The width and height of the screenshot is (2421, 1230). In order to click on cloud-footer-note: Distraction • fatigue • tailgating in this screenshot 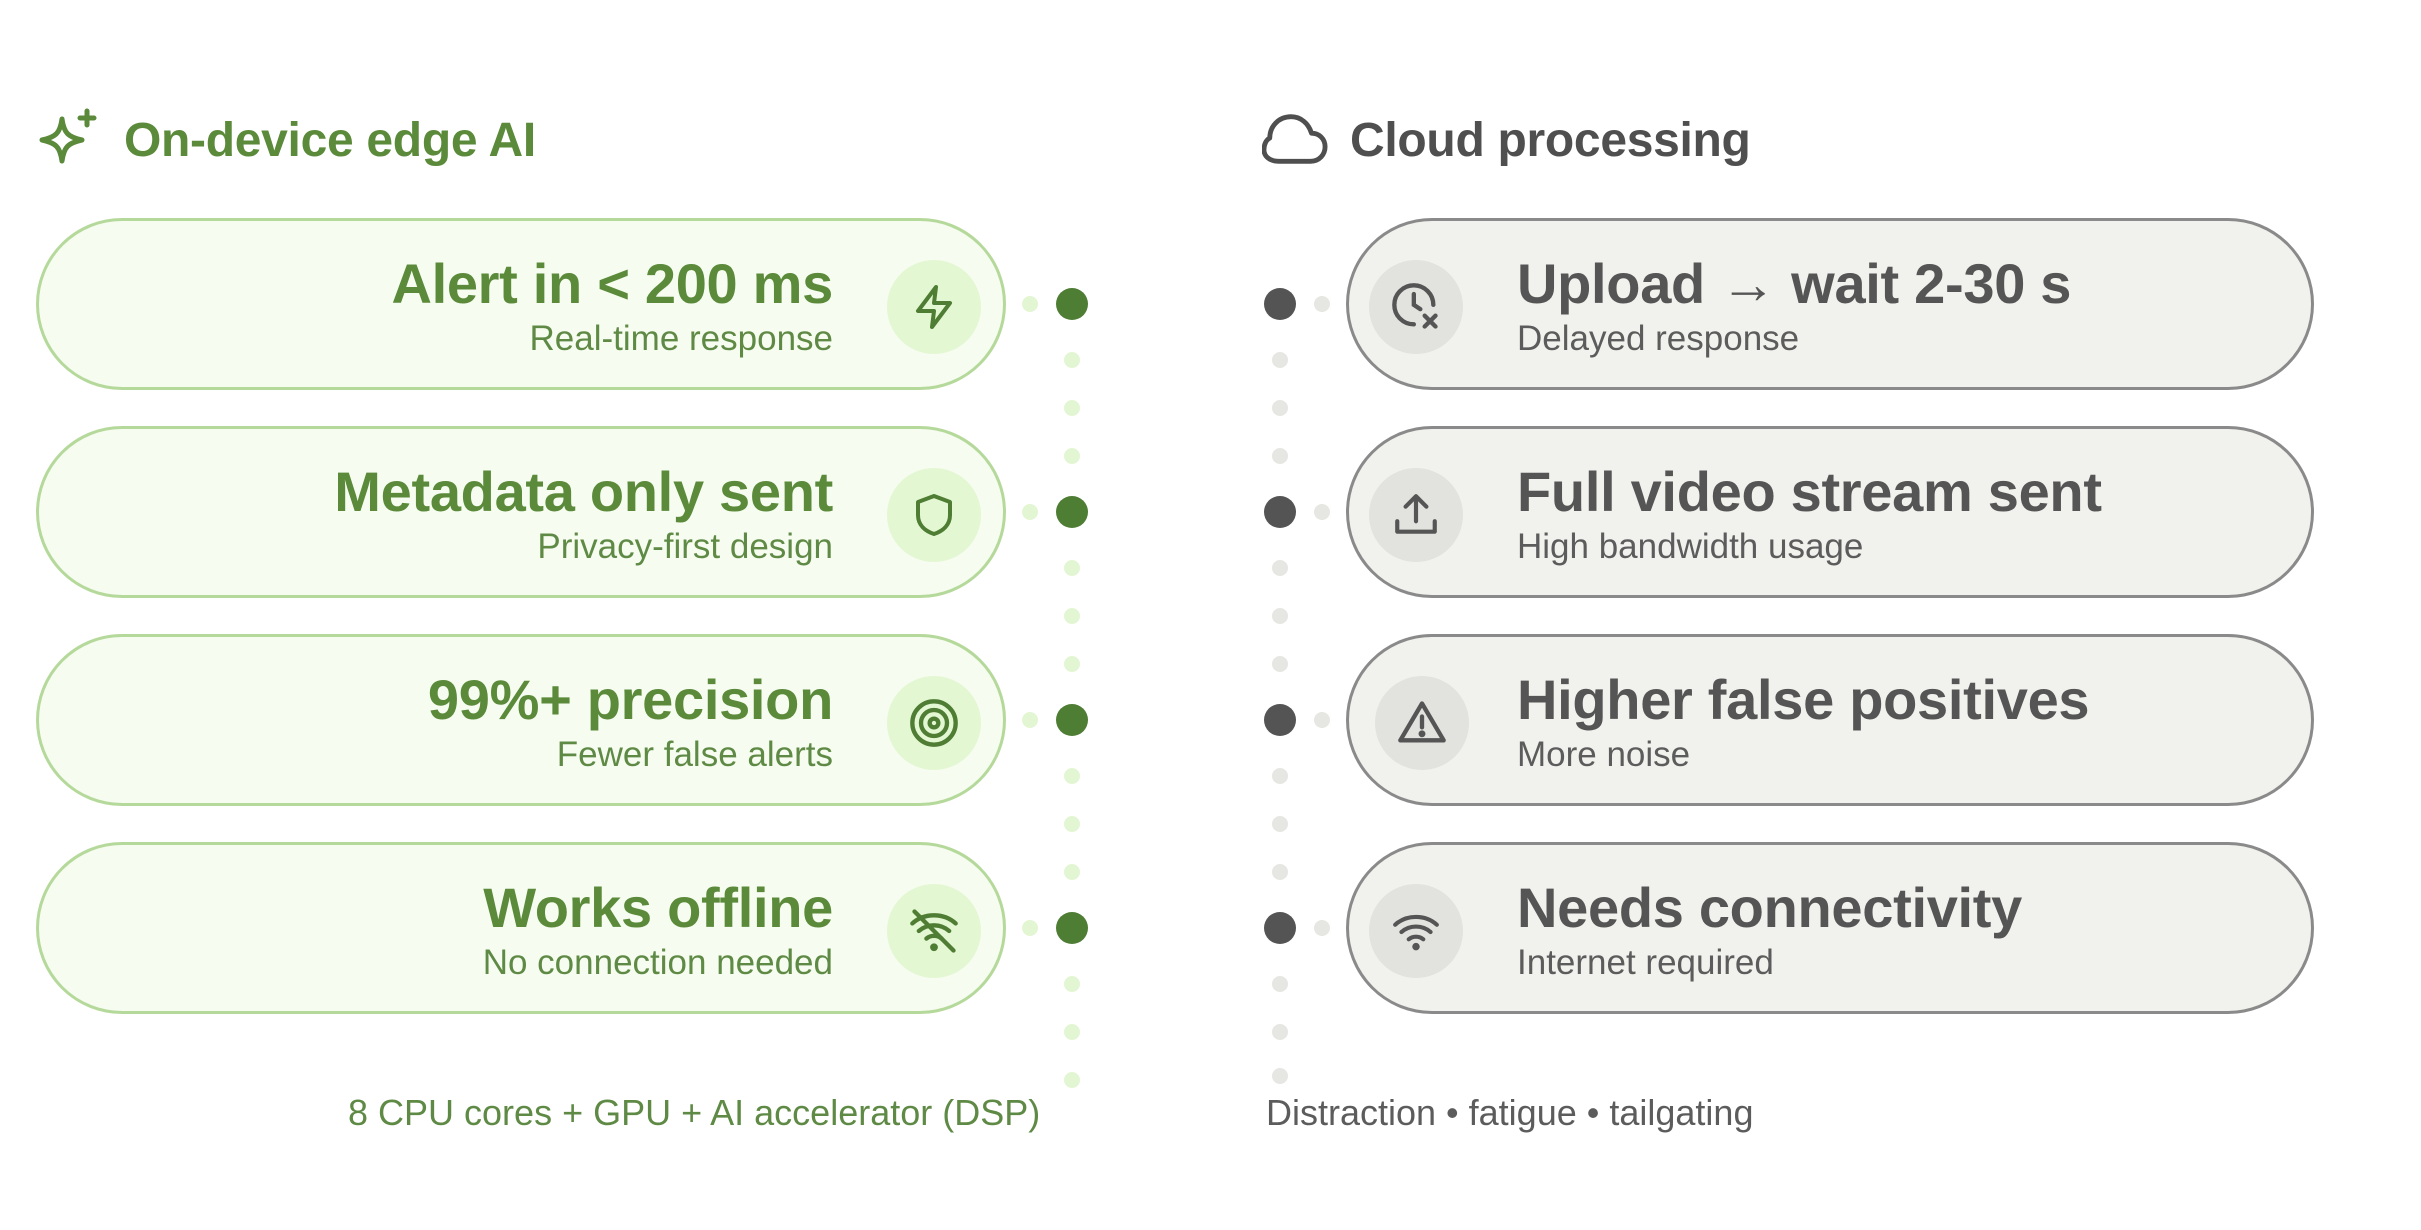, I will do `click(1510, 1112)`.